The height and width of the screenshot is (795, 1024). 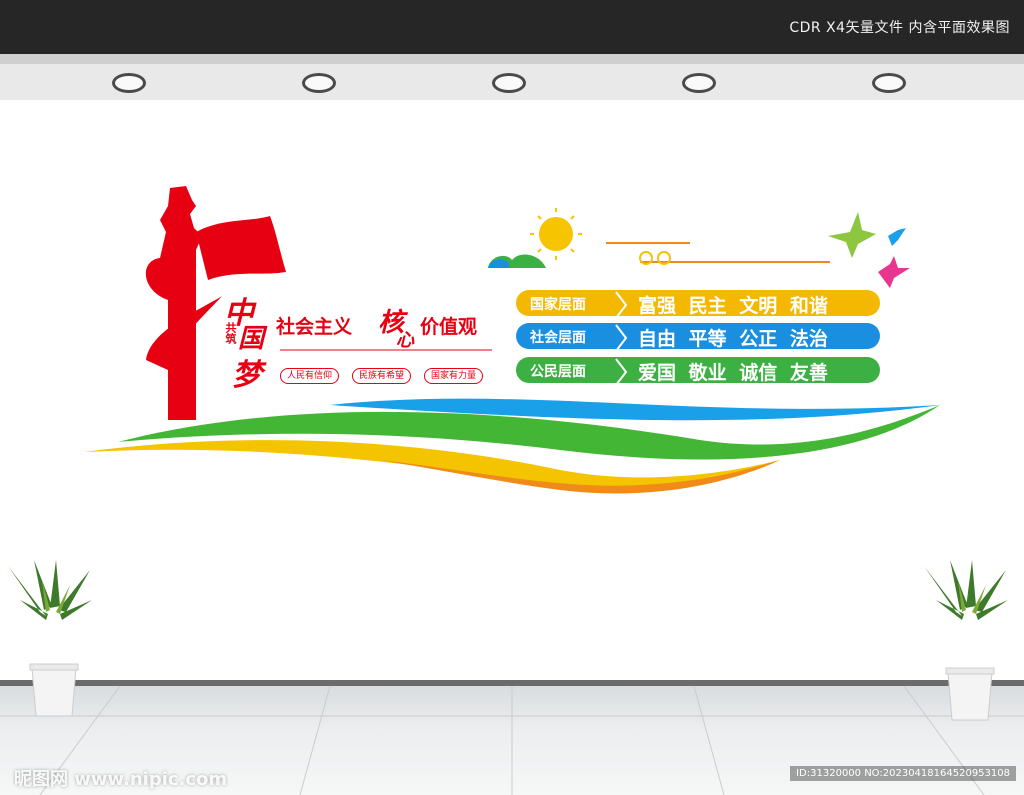 What do you see at coordinates (556, 234) in the screenshot?
I see `sun-icon` at bounding box center [556, 234].